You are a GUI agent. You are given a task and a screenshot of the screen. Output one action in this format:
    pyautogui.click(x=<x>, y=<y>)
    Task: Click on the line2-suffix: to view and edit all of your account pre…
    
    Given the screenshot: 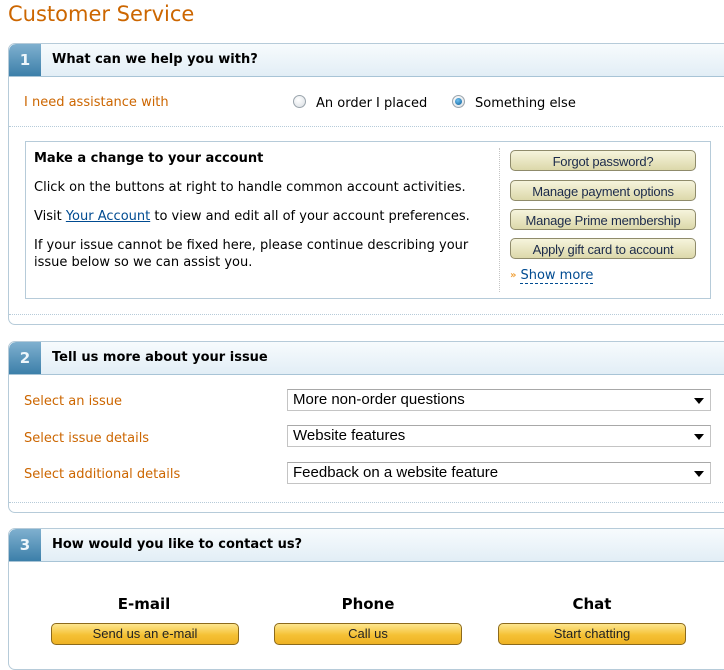 What is the action you would take?
    pyautogui.click(x=310, y=216)
    